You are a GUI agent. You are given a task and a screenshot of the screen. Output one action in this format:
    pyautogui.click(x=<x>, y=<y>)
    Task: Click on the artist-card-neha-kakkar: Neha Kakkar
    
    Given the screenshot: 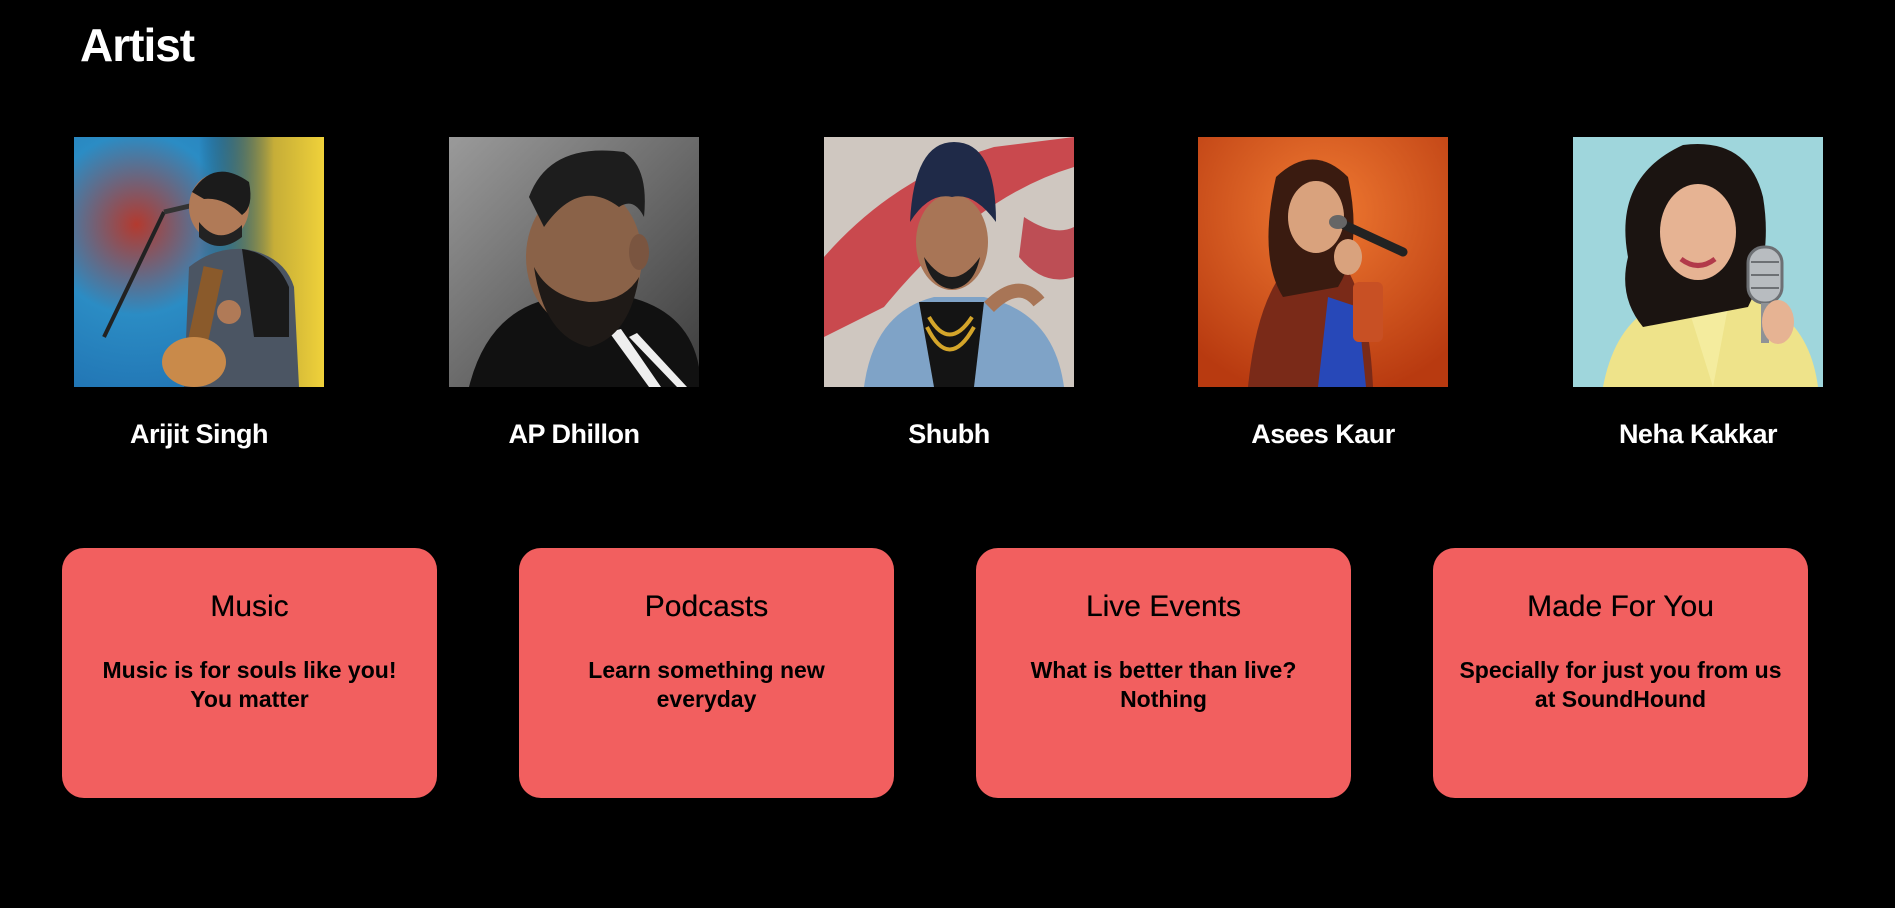 What is the action you would take?
    pyautogui.click(x=1698, y=293)
    